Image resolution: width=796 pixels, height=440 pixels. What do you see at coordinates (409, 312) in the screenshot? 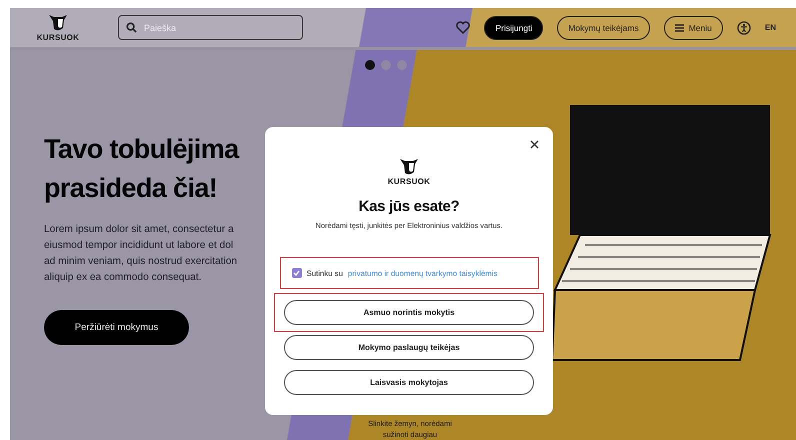
I see `role-option-button: Asmuo norintis mokytis` at bounding box center [409, 312].